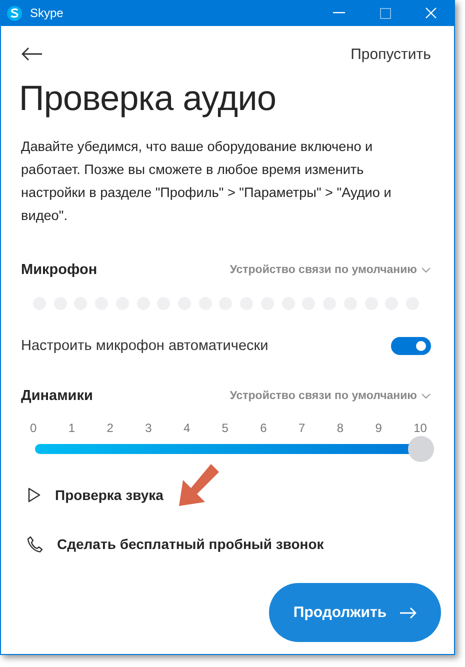 This screenshot has height=667, width=465. Describe the element at coordinates (225, 428) in the screenshot. I see `scale-label: 5` at that location.